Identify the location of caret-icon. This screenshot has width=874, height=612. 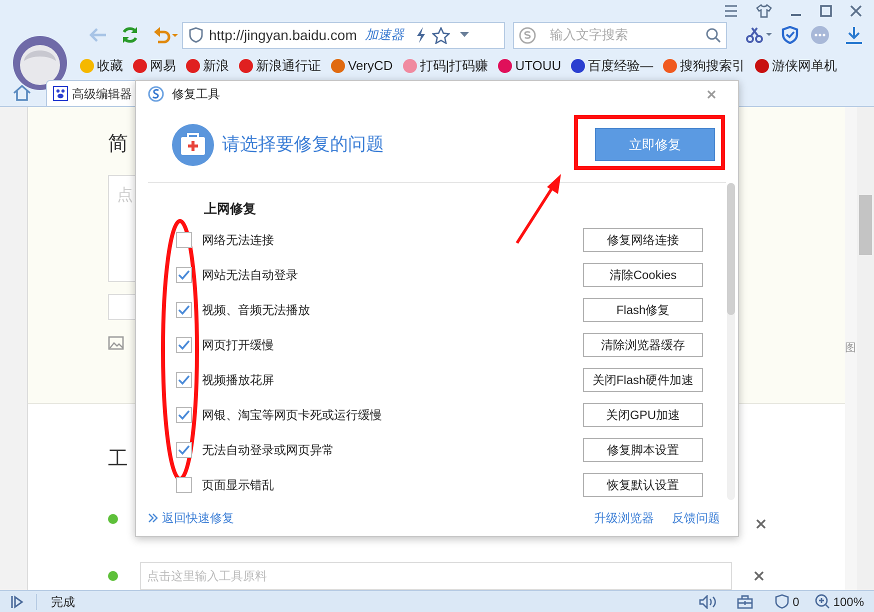
(464, 35).